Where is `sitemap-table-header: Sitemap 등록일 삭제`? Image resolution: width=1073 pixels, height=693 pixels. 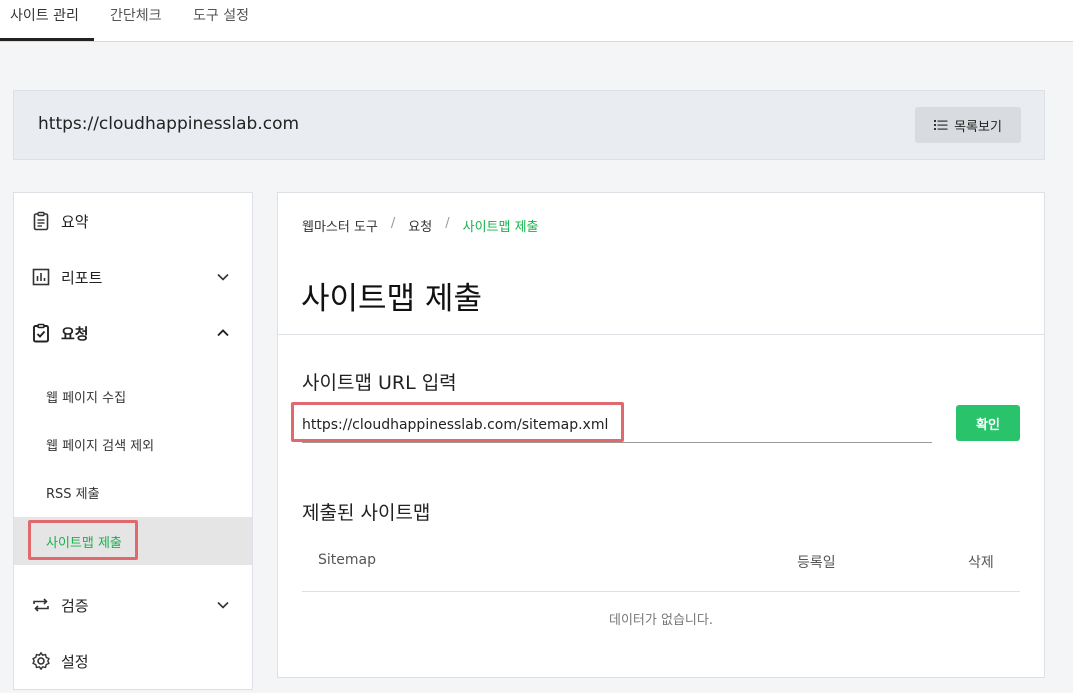 sitemap-table-header: Sitemap 등록일 삭제 is located at coordinates (661, 565).